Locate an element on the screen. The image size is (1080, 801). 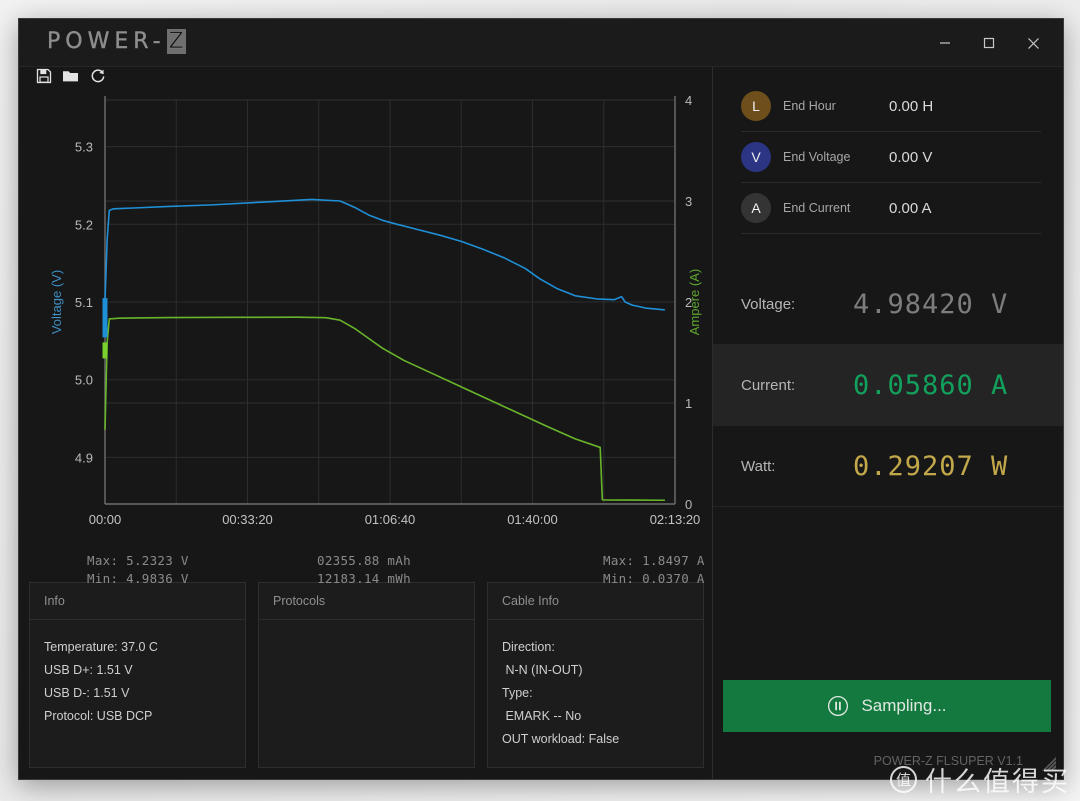
capacity-mah: 02355.88 mAh is located at coordinates (364, 560).